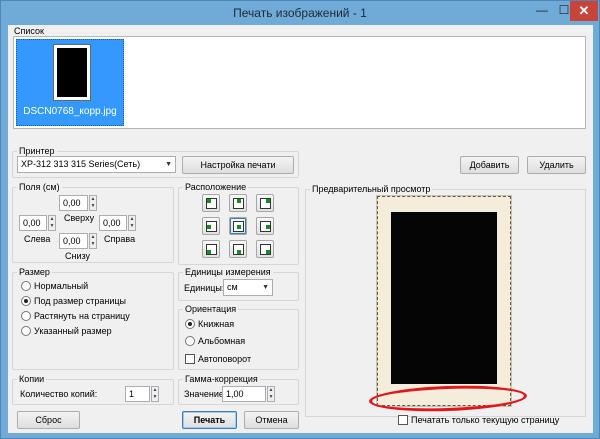 Image resolution: width=600 pixels, height=439 pixels. Describe the element at coordinates (244, 394) in the screenshot. I see `gamma-field: 1,00` at that location.